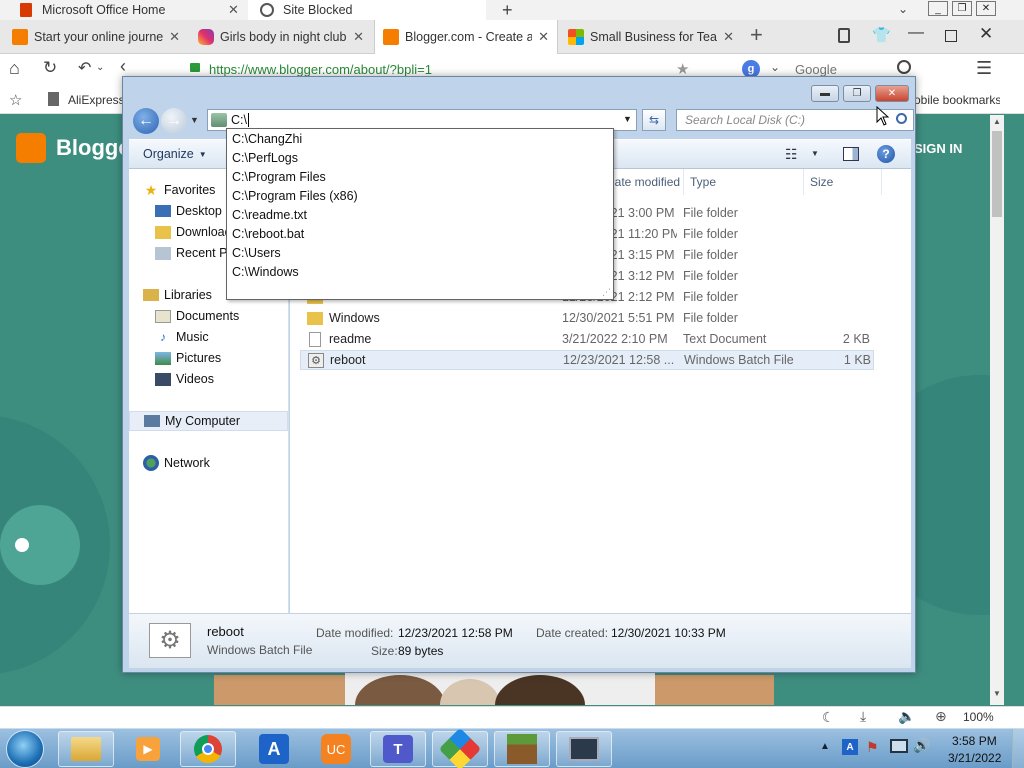  I want to click on chevron-down-icon: ▼, so click(815, 153).